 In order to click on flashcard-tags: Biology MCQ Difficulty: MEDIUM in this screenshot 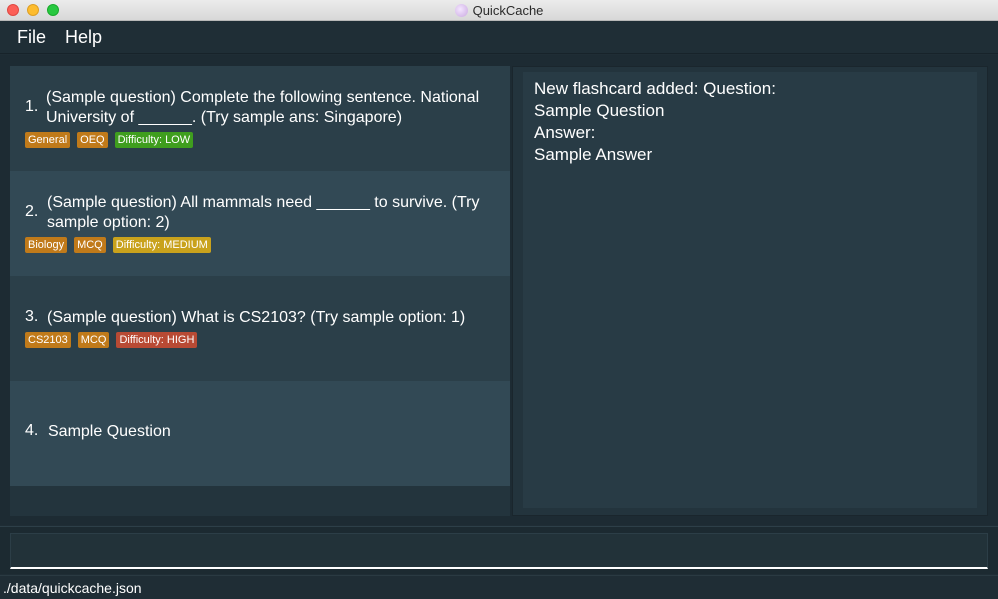, I will do `click(118, 245)`.